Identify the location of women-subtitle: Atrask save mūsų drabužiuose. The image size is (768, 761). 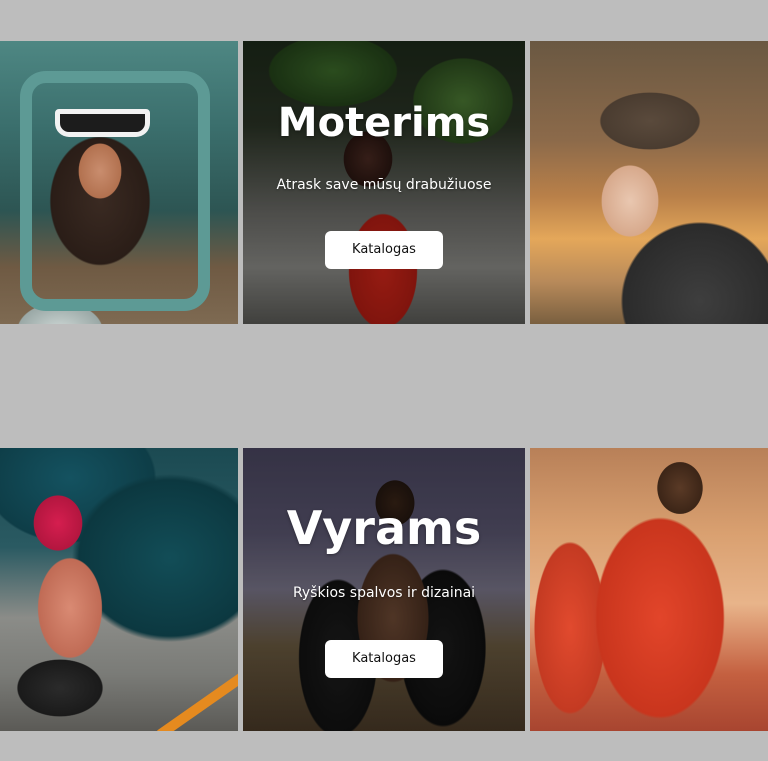
(384, 185).